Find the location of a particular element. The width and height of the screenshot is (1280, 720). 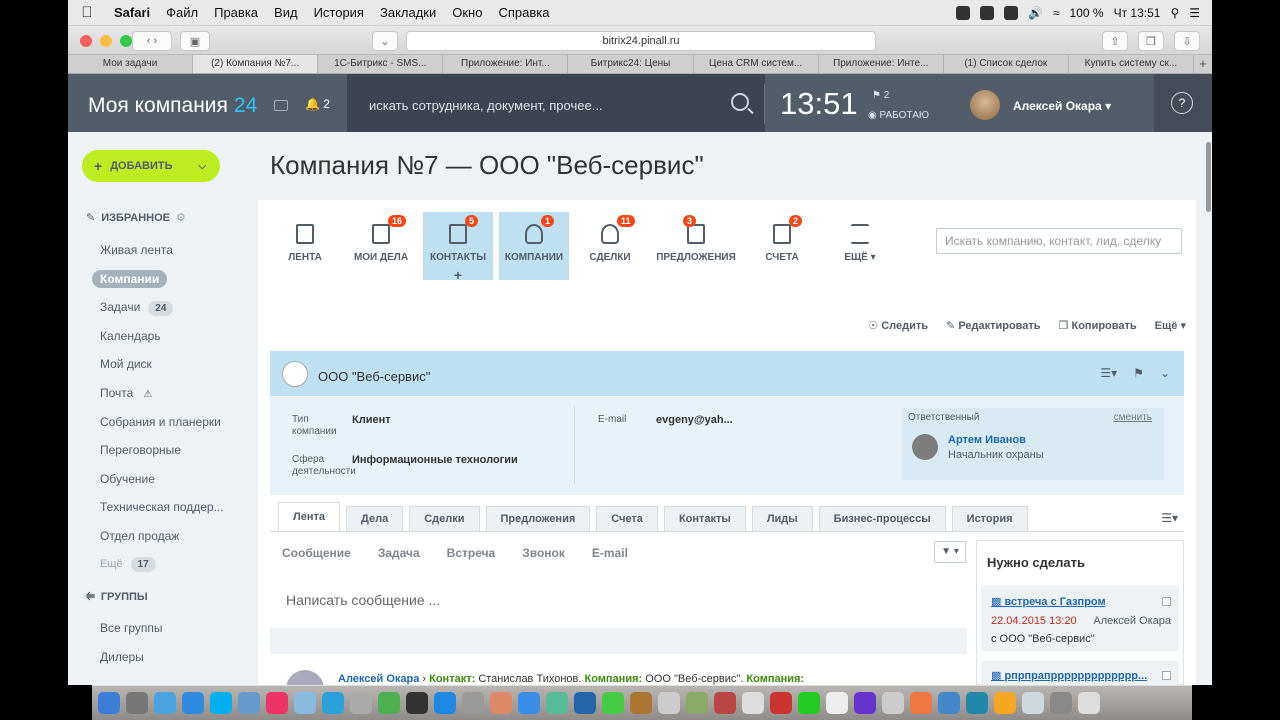

gear-icon: ⚙ is located at coordinates (181, 217).